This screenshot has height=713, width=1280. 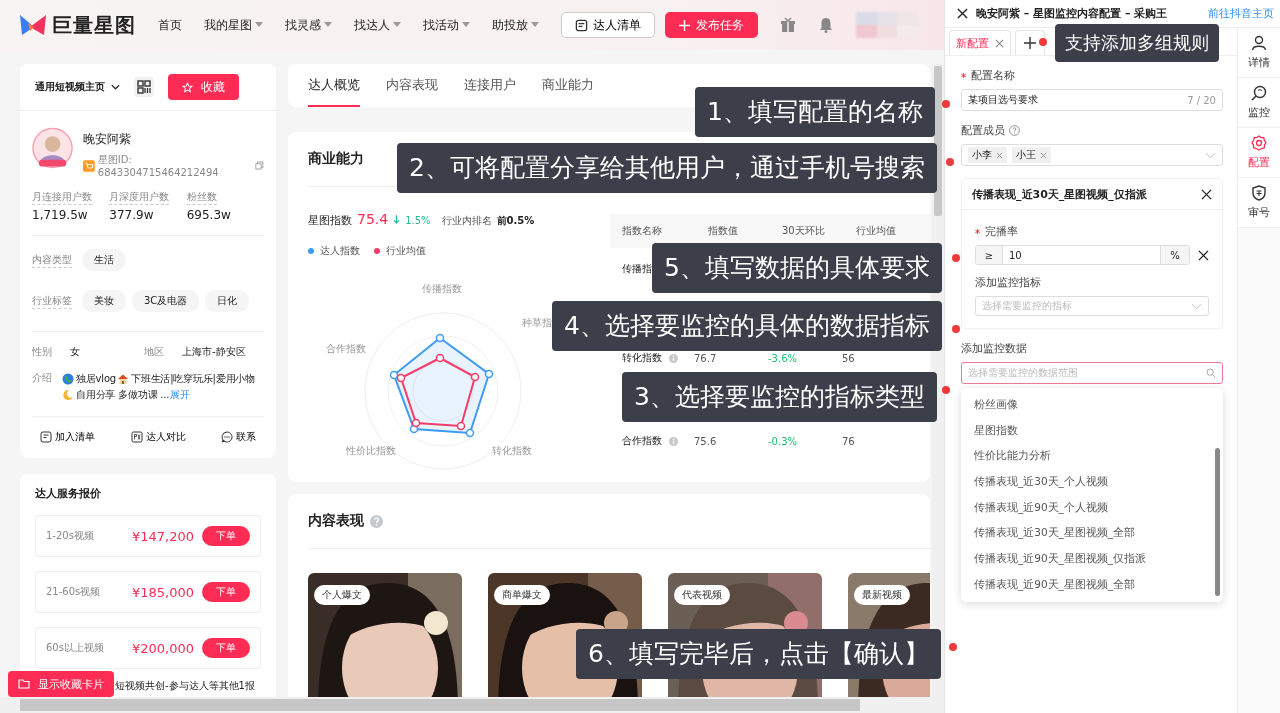 What do you see at coordinates (711, 25) in the screenshot?
I see `publish-button: 发布任务` at bounding box center [711, 25].